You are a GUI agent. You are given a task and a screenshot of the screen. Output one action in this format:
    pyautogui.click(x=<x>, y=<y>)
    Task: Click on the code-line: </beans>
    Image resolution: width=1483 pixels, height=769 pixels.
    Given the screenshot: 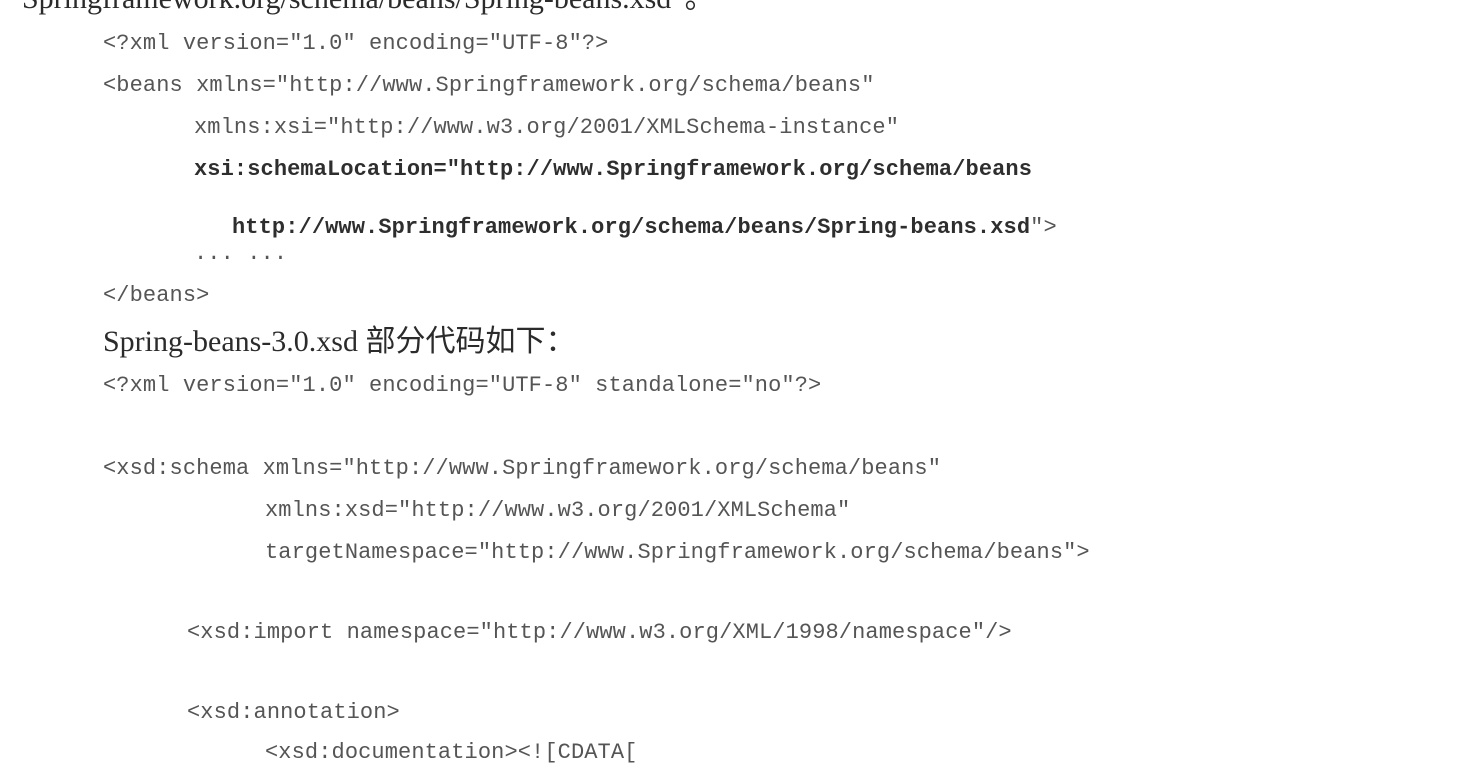 What is the action you would take?
    pyautogui.click(x=156, y=295)
    